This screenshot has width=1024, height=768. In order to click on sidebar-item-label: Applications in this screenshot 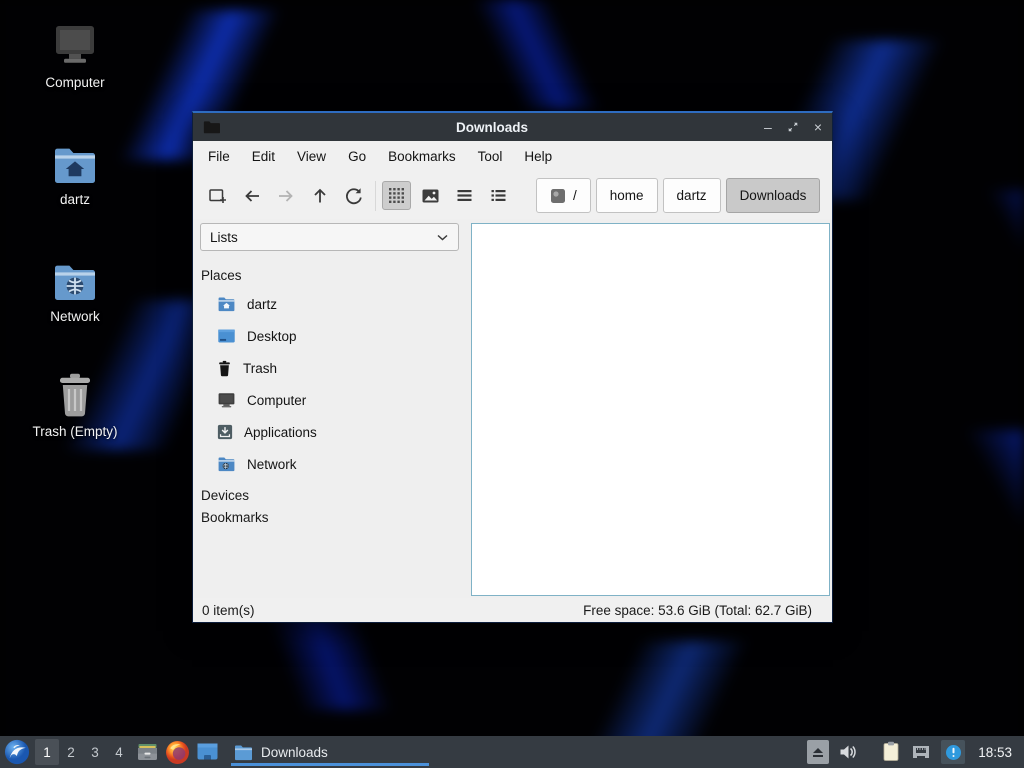, I will do `click(280, 432)`.